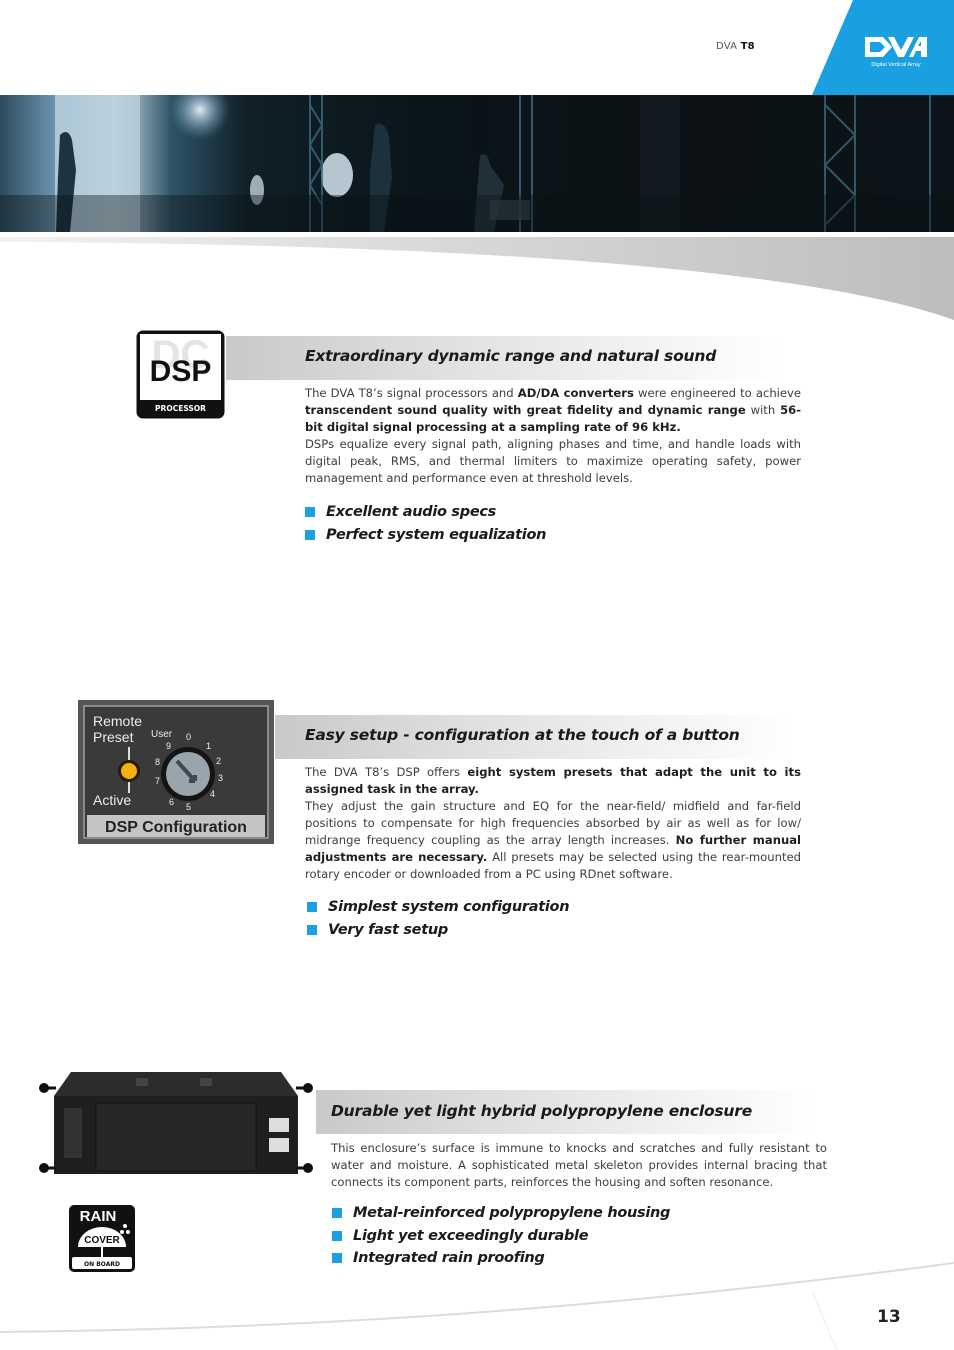  I want to click on document-label: DVA T8, so click(735, 46).